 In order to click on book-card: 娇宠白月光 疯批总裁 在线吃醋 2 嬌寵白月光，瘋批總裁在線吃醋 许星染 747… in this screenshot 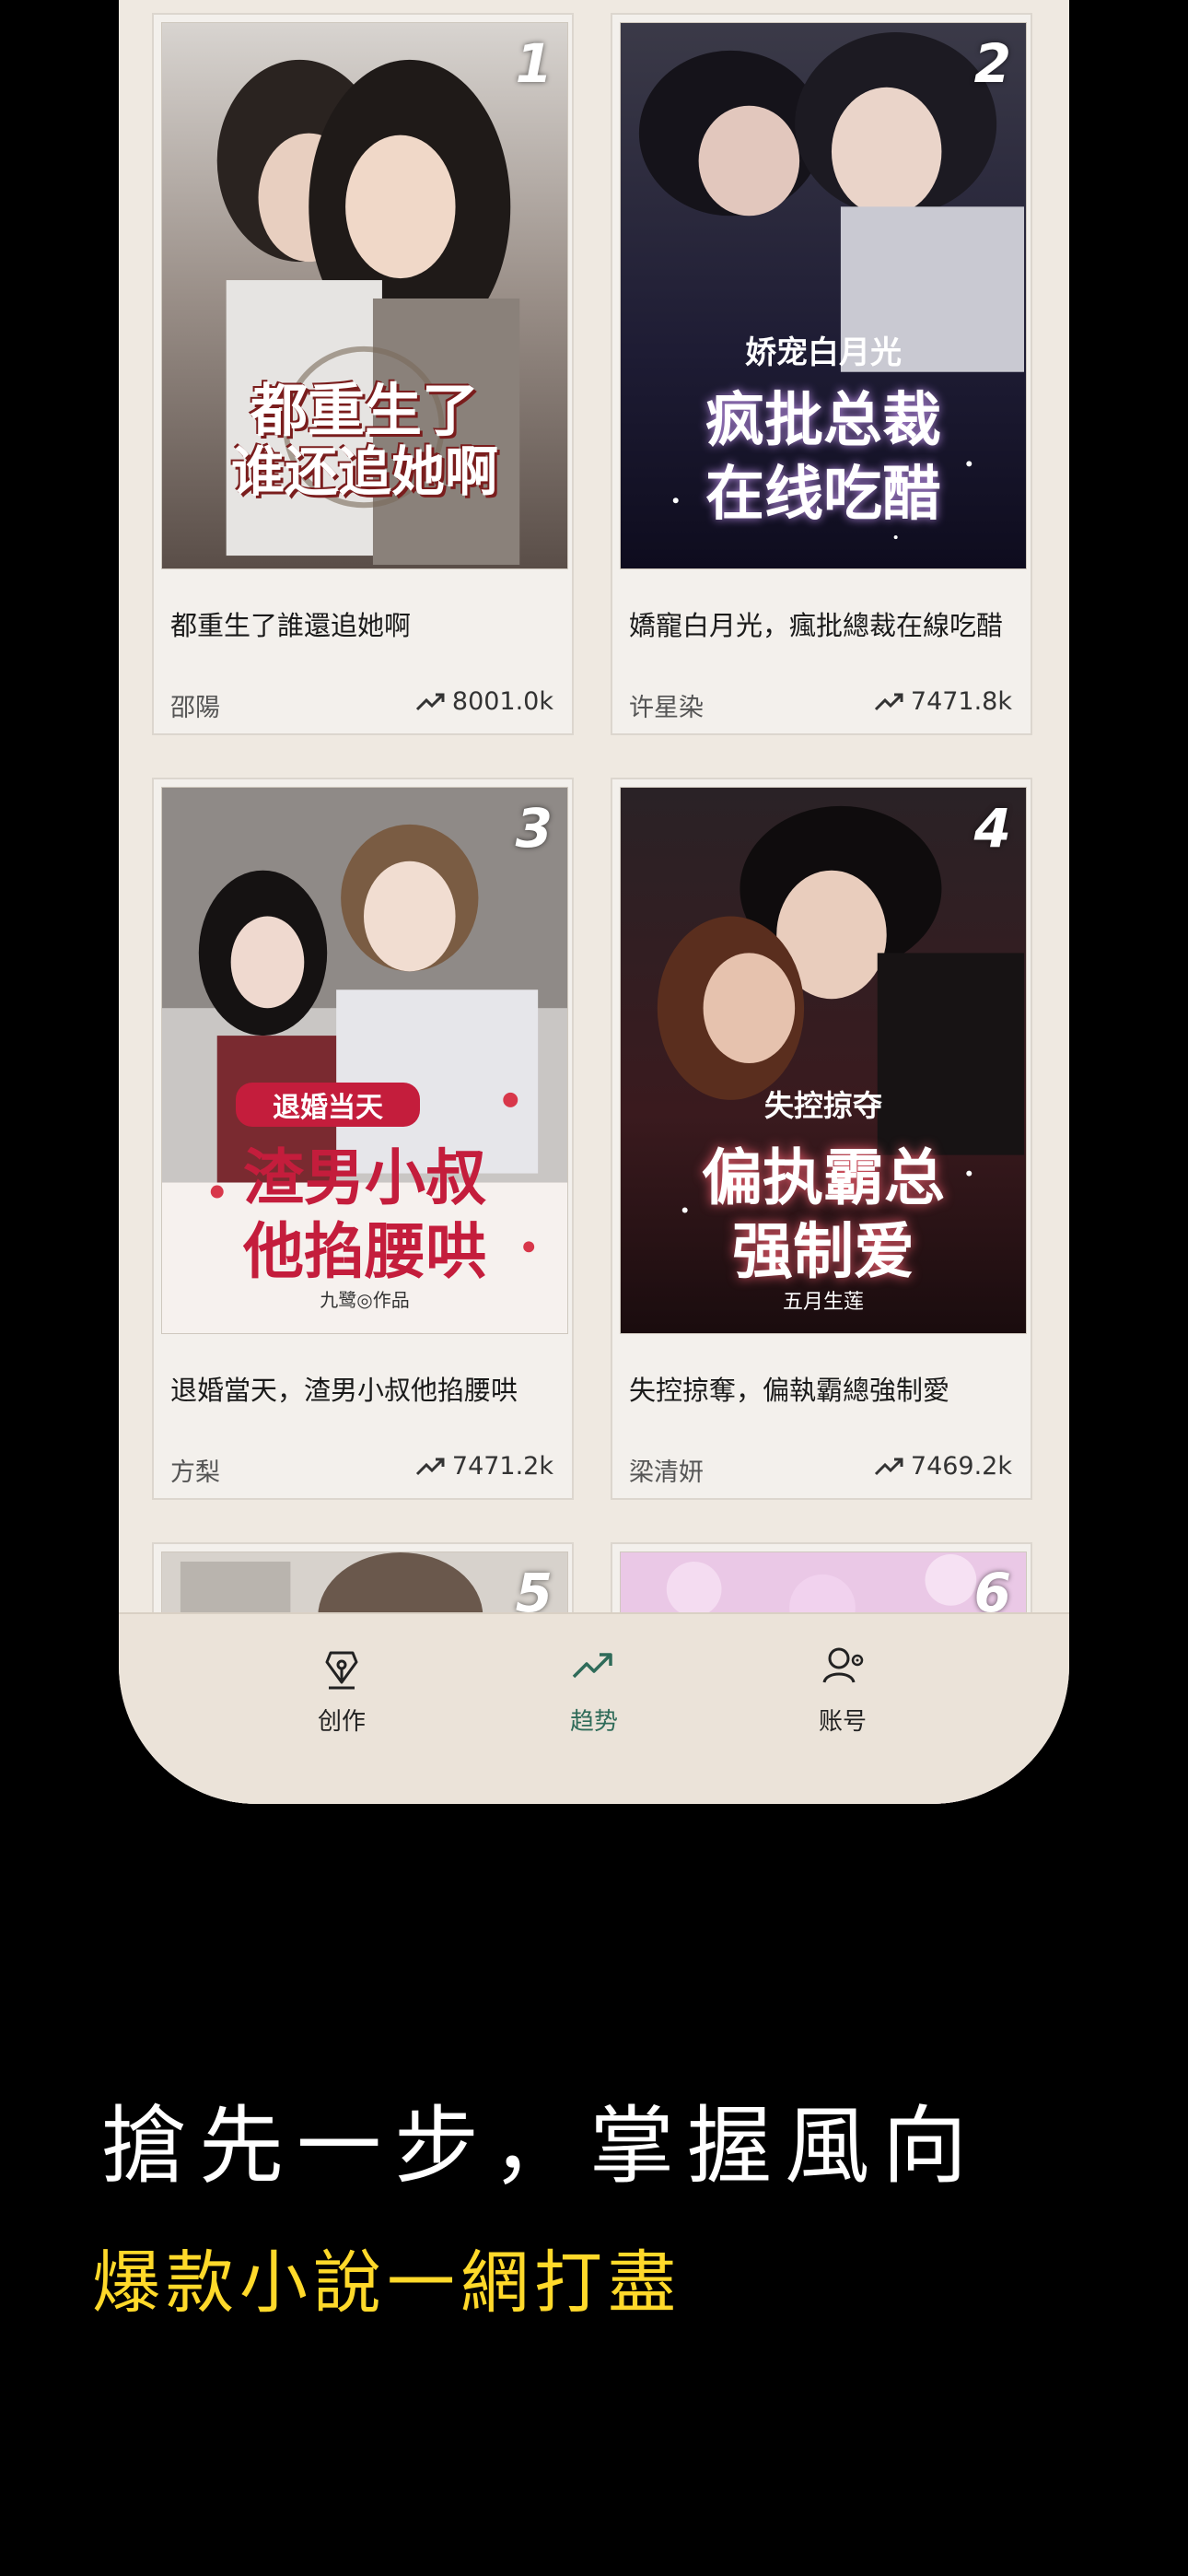, I will do `click(821, 374)`.